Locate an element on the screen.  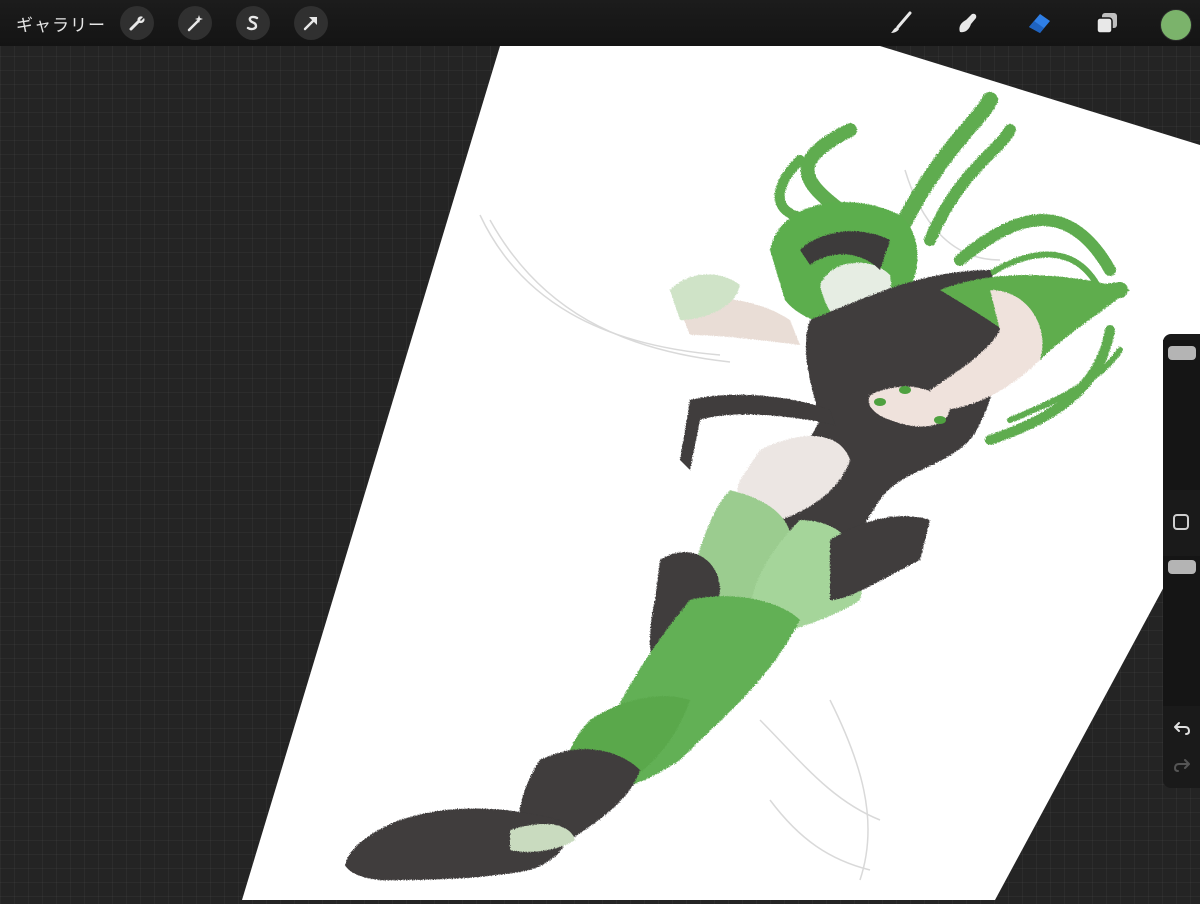
brush-button is located at coordinates (901, 23).